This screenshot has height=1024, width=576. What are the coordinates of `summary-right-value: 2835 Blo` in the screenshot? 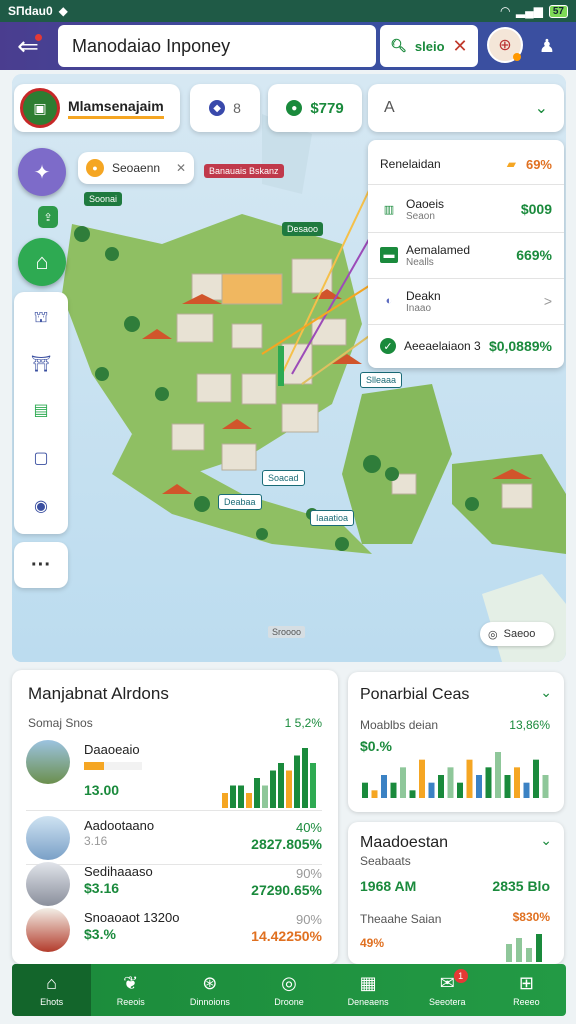 It's located at (521, 886).